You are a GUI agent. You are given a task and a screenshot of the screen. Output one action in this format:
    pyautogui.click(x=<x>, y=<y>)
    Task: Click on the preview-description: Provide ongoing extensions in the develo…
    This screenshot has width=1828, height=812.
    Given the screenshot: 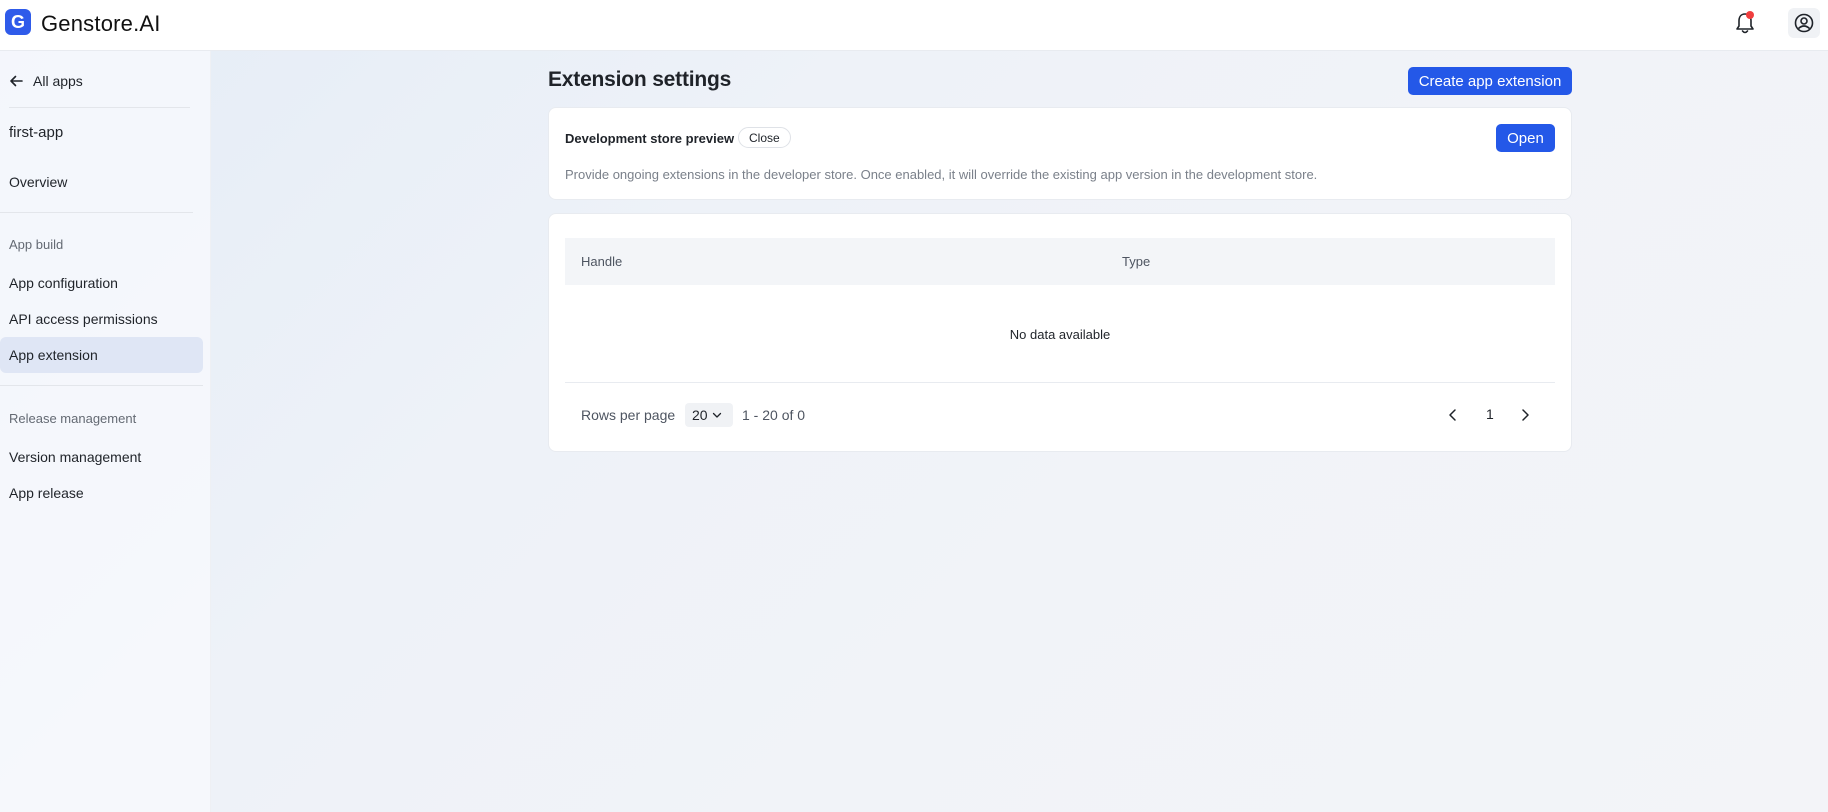 What is the action you would take?
    pyautogui.click(x=941, y=174)
    